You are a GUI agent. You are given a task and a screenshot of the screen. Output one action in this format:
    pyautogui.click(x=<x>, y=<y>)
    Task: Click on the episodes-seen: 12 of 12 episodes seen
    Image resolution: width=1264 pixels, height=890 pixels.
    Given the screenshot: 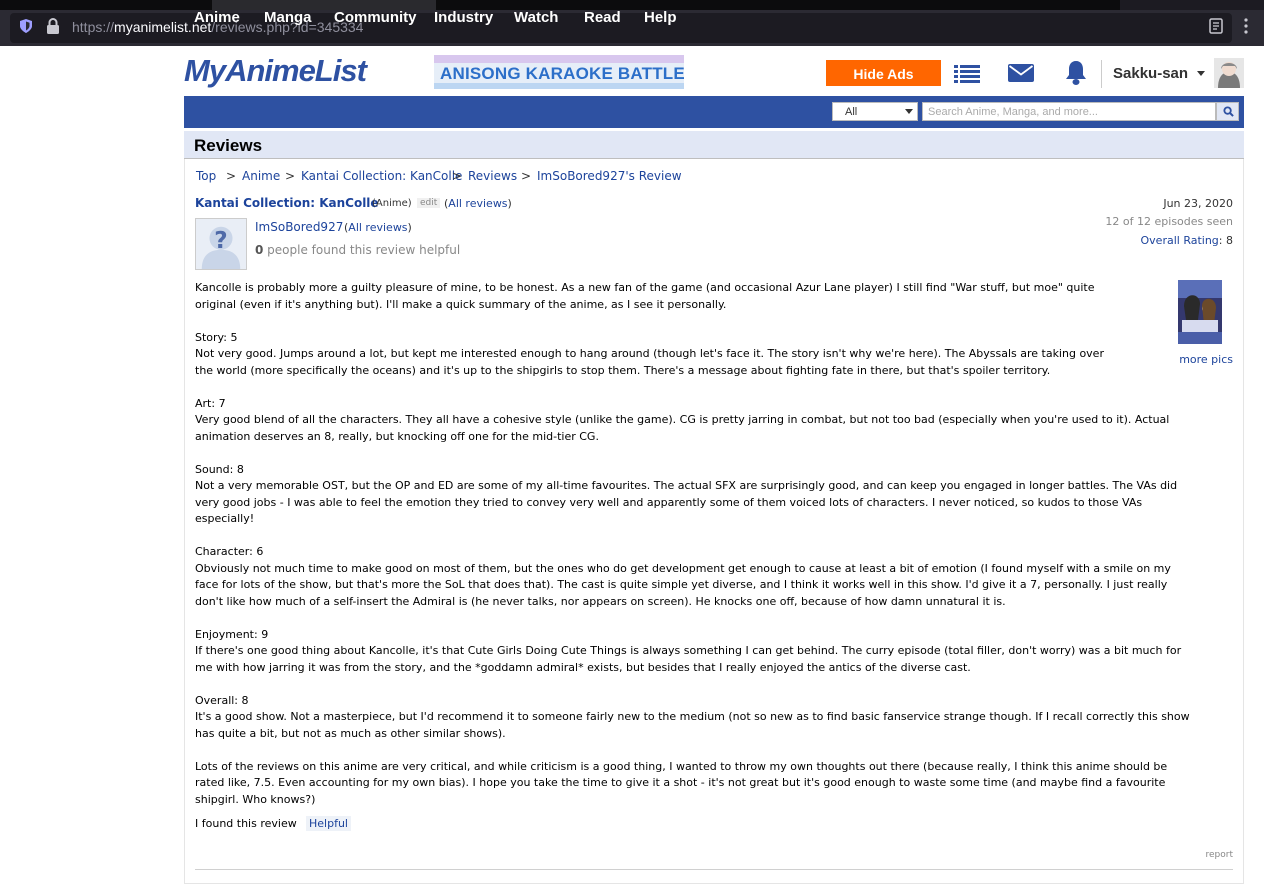 What is the action you would take?
    pyautogui.click(x=1169, y=221)
    